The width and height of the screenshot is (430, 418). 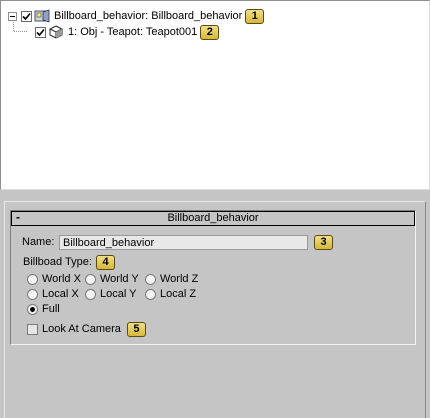 I want to click on tree-row-teapot: 1: Obj - Teapot: Teapot001 2, so click(x=123, y=32).